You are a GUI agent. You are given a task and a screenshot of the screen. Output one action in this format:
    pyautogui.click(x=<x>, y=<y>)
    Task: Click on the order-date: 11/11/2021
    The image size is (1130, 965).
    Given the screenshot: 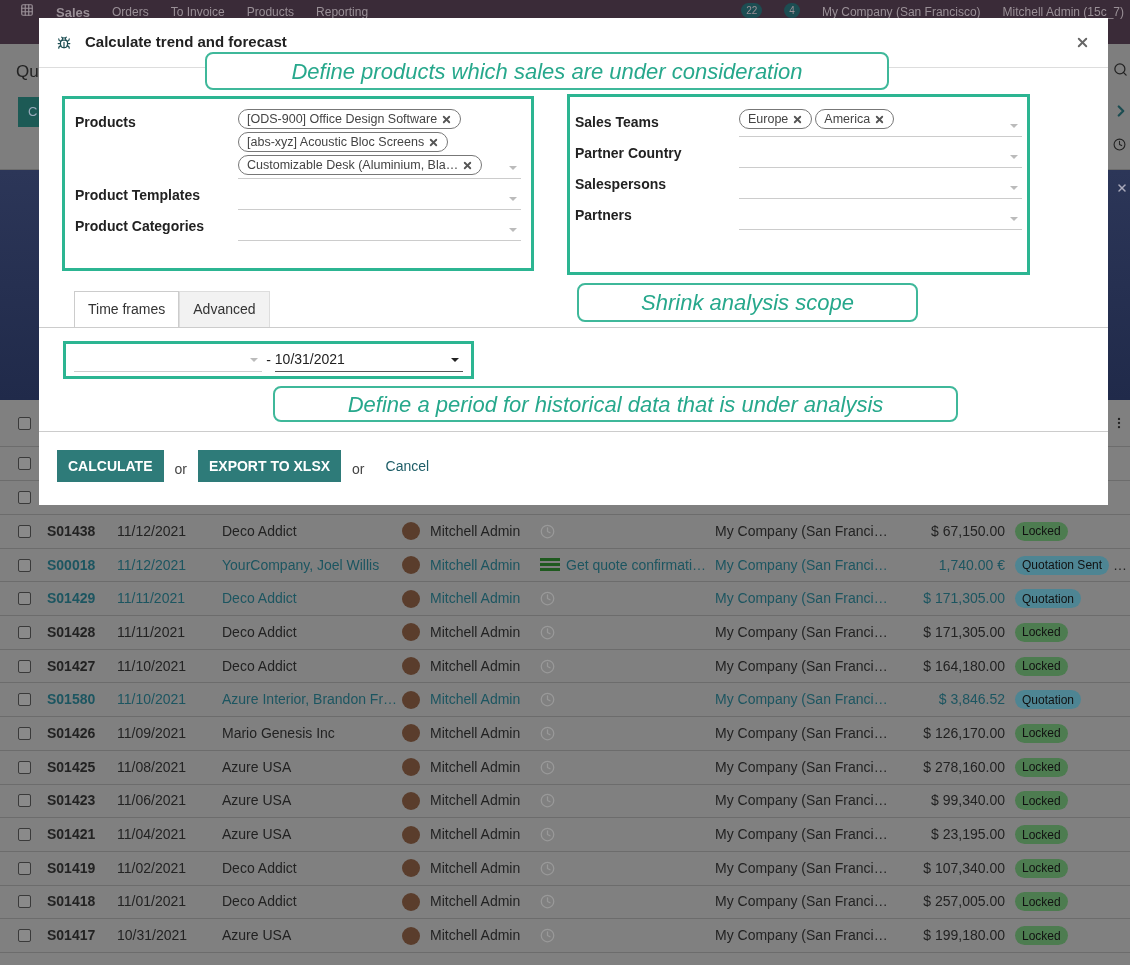 What is the action you would take?
    pyautogui.click(x=151, y=599)
    